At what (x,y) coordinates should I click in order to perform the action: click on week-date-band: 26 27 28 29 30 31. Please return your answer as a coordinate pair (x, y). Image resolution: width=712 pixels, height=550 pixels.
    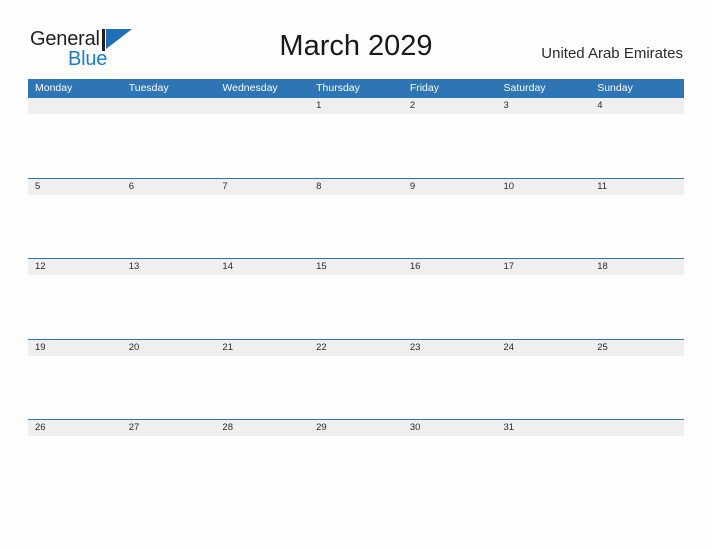
    Looking at the image, I should click on (356, 428).